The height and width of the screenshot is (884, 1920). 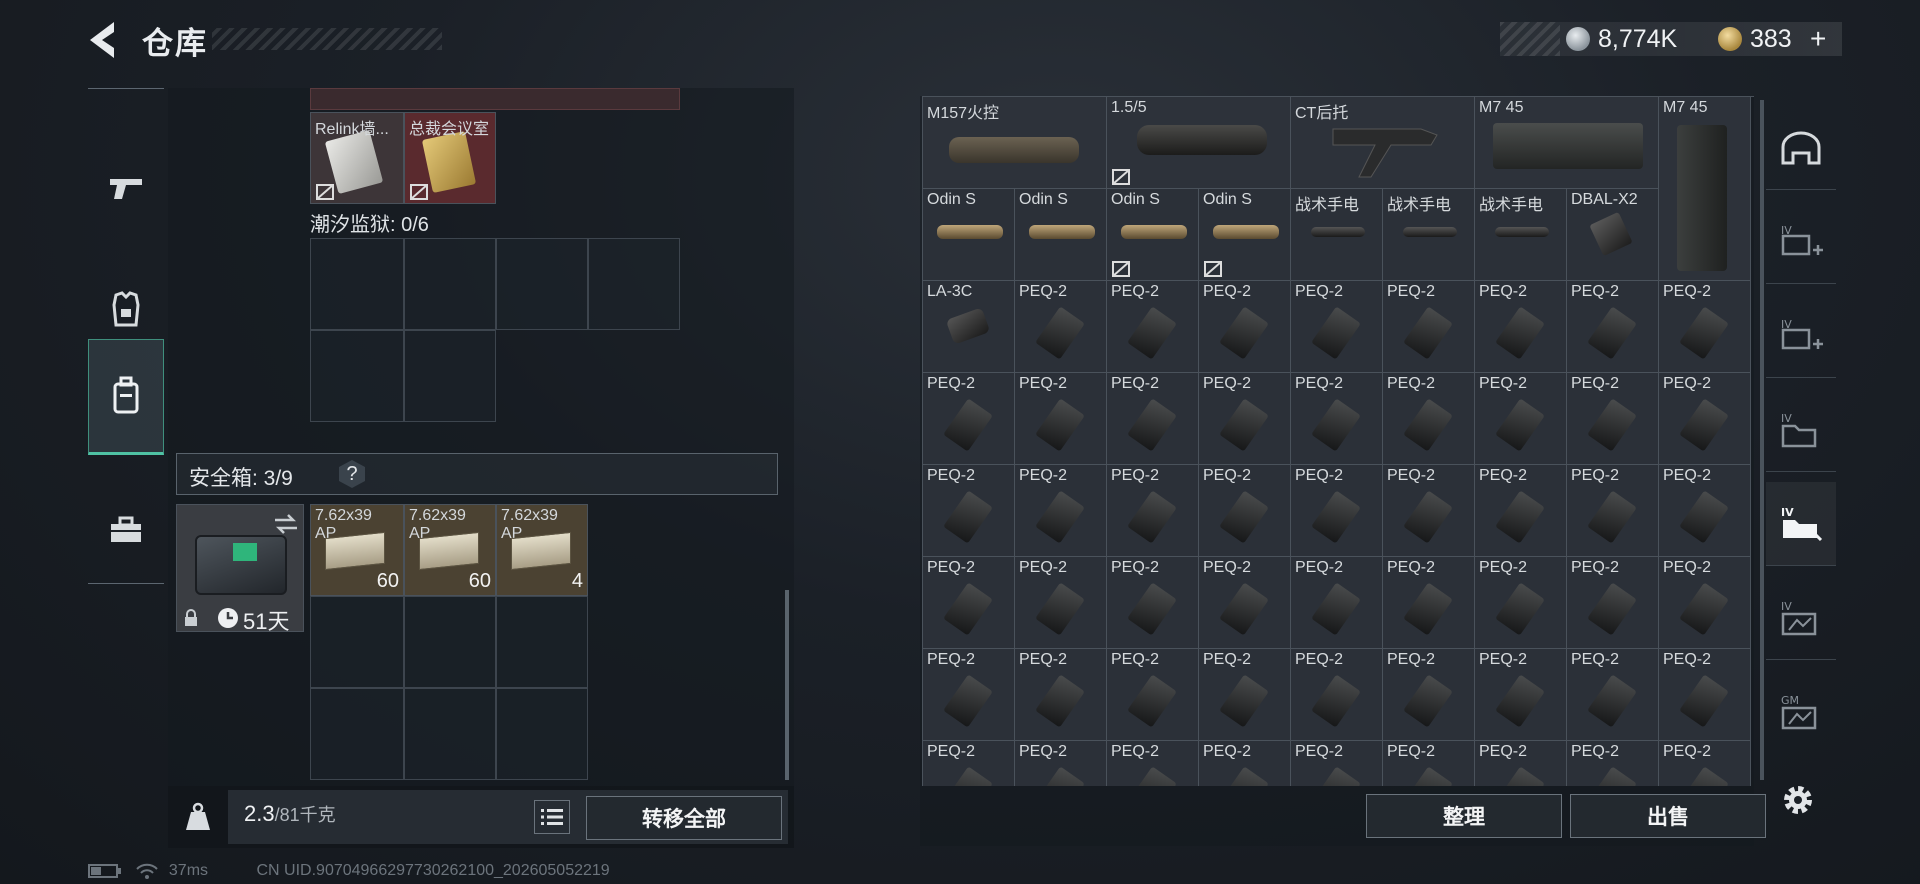 I want to click on item-fire-control: M157火控, so click(x=1015, y=143).